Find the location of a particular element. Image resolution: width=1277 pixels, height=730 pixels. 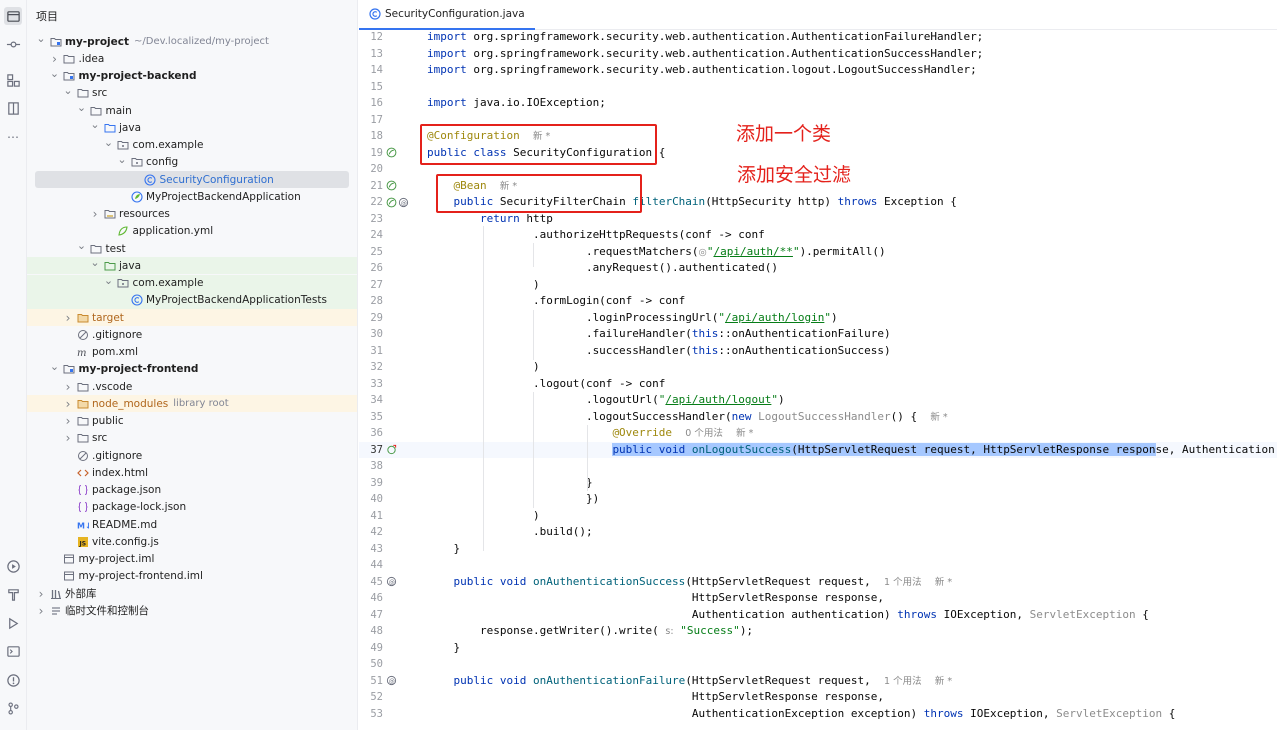

tree-item: m pom.xml is located at coordinates (192, 352).